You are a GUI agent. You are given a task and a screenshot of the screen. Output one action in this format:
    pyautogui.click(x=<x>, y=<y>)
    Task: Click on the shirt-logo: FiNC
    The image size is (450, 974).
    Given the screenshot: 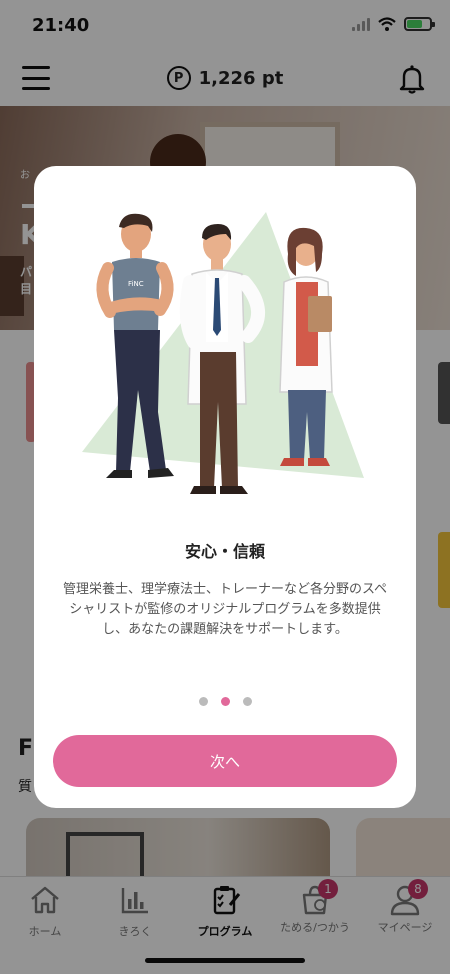 What is the action you would take?
    pyautogui.click(x=136, y=284)
    